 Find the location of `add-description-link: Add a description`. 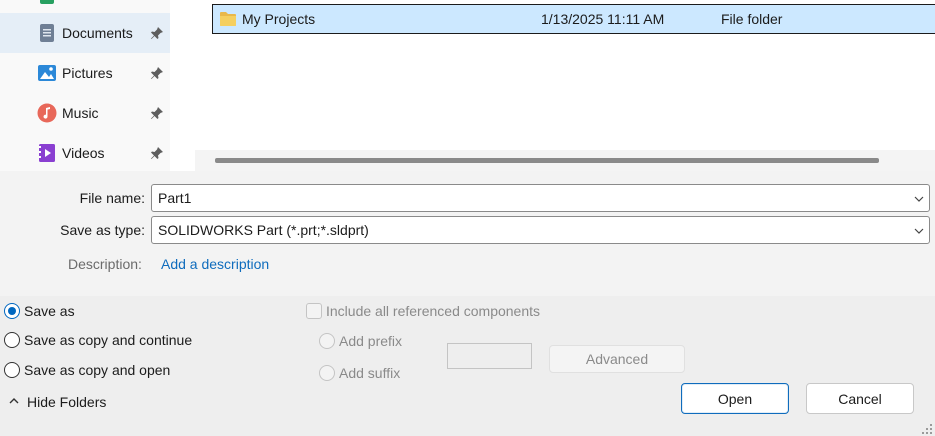

add-description-link: Add a description is located at coordinates (215, 264).